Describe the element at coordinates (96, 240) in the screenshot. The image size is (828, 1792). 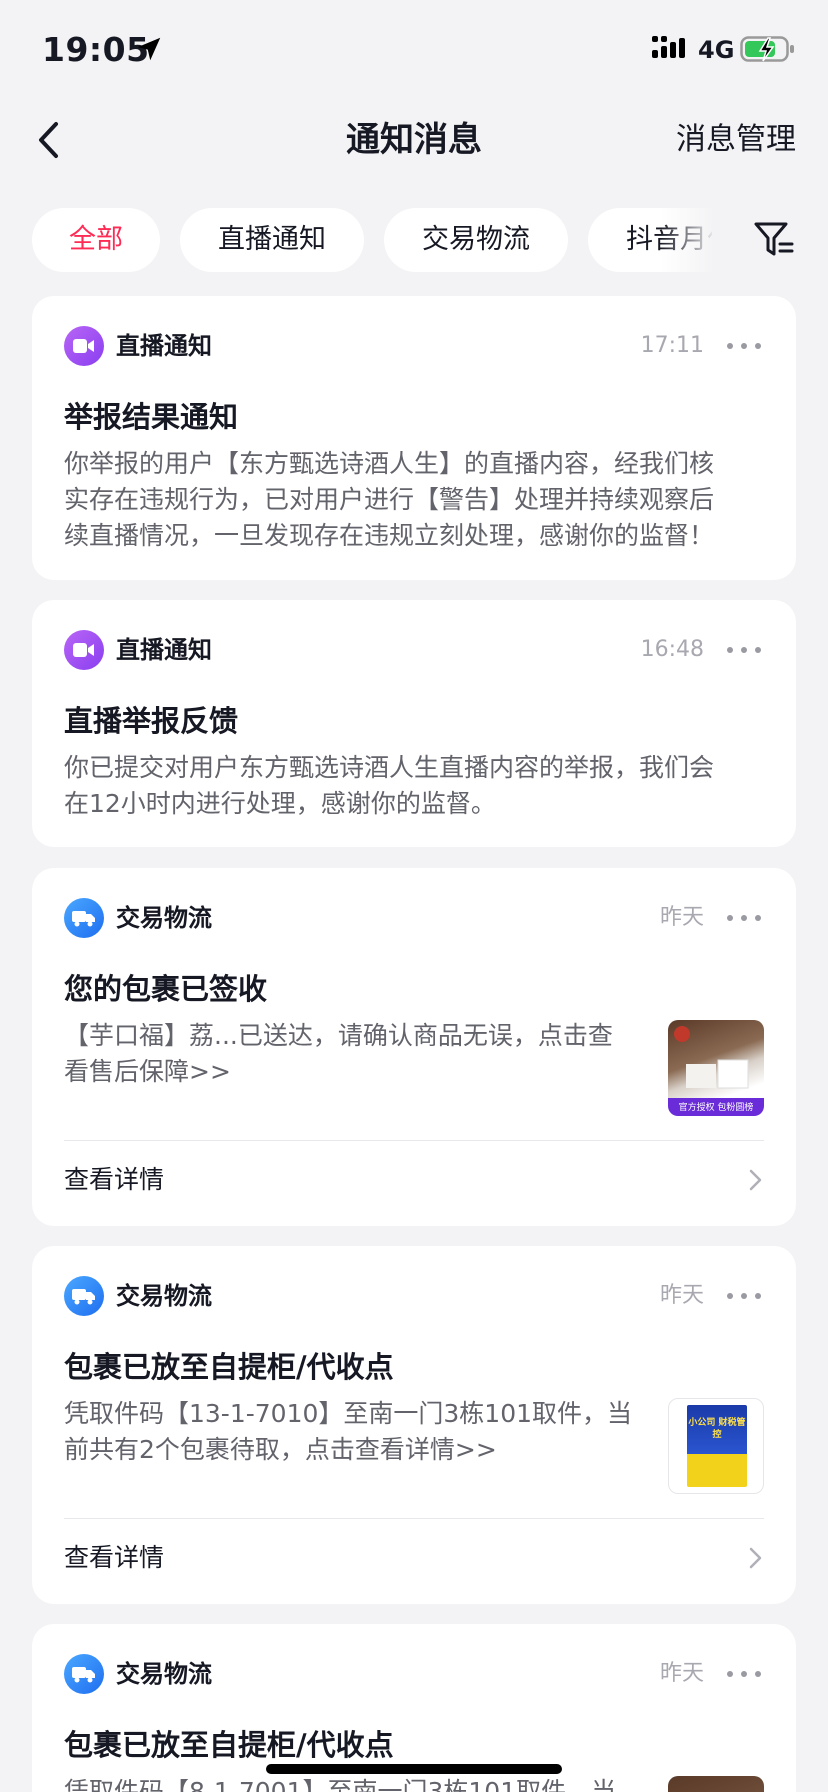
I see `chip-all: 全部` at that location.